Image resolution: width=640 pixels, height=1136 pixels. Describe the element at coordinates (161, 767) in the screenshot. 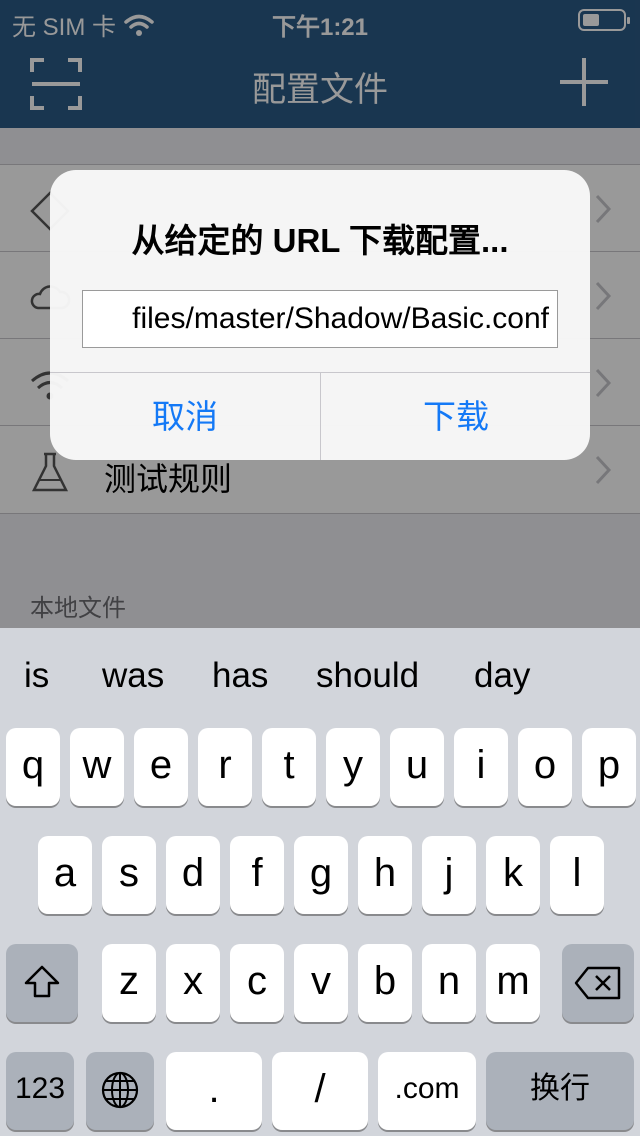

I see `key-e: e` at that location.